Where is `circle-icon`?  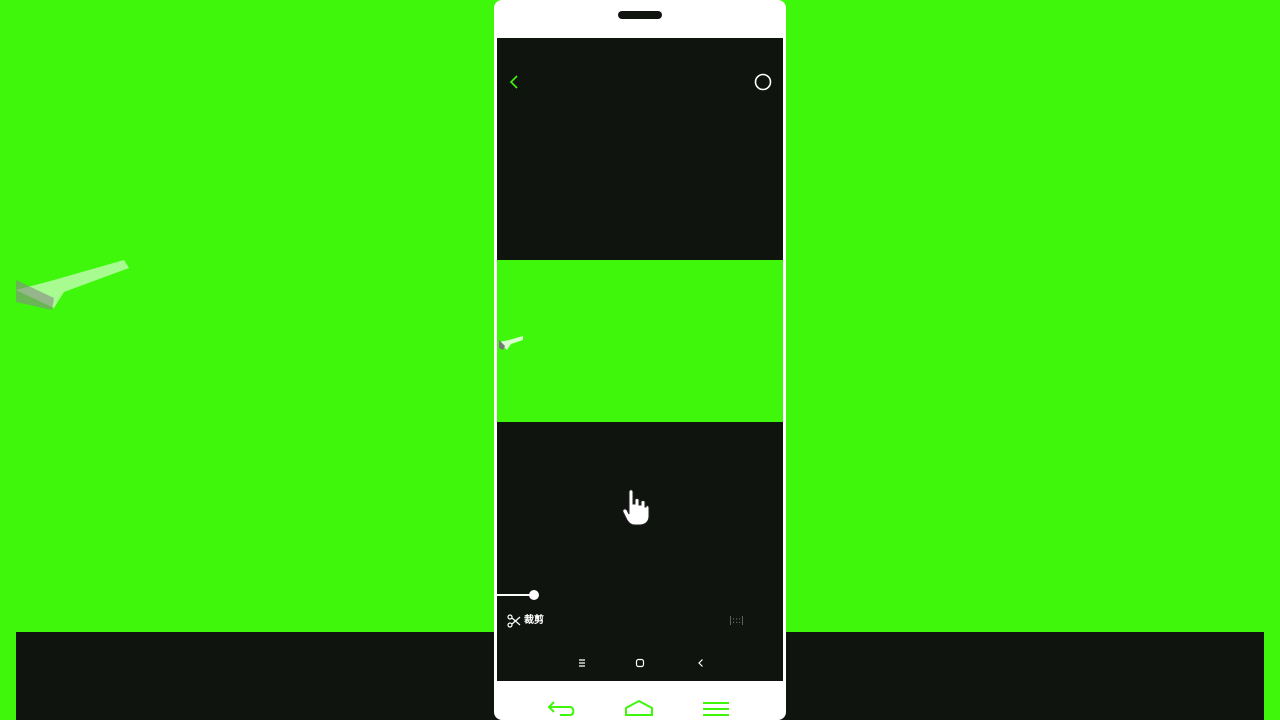
circle-icon is located at coordinates (763, 82).